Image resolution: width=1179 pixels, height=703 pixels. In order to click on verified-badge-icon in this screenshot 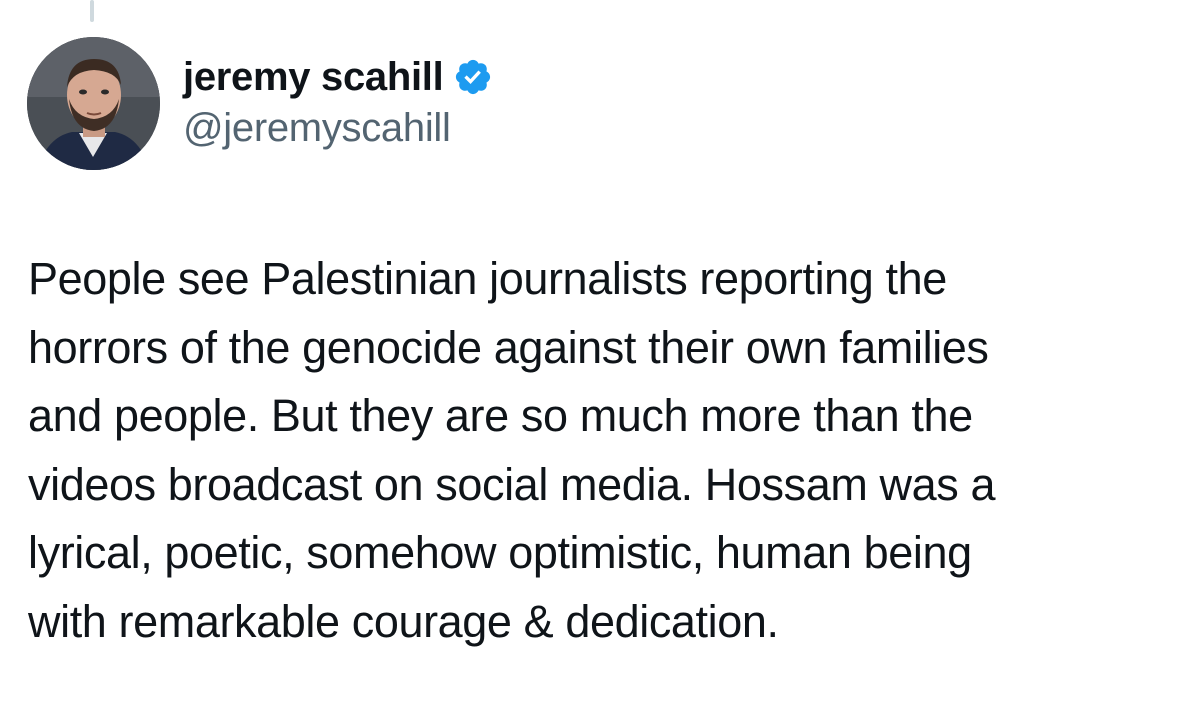, I will do `click(473, 77)`.